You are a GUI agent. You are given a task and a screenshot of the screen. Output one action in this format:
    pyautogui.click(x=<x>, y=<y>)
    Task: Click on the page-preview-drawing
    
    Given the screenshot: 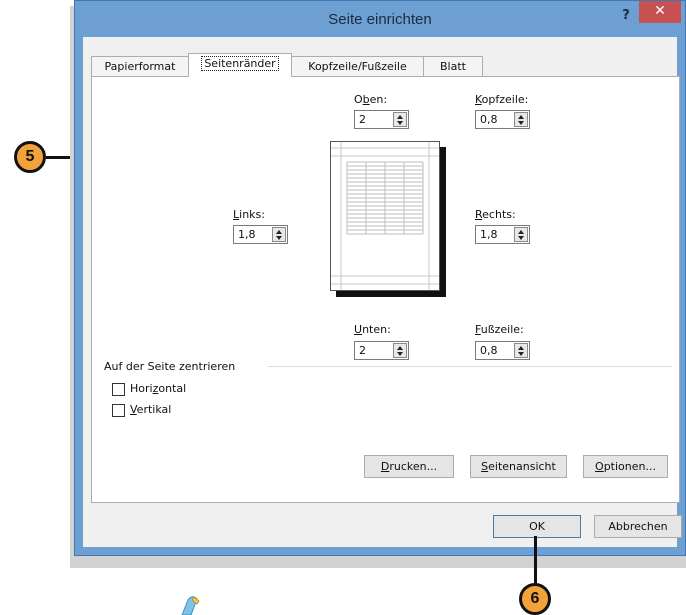 What is the action you would take?
    pyautogui.click(x=385, y=216)
    